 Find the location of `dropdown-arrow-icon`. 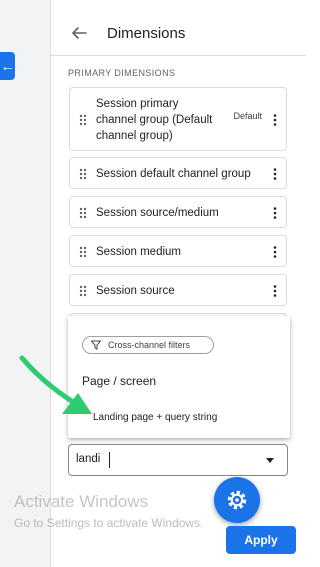

dropdown-arrow-icon is located at coordinates (270, 460).